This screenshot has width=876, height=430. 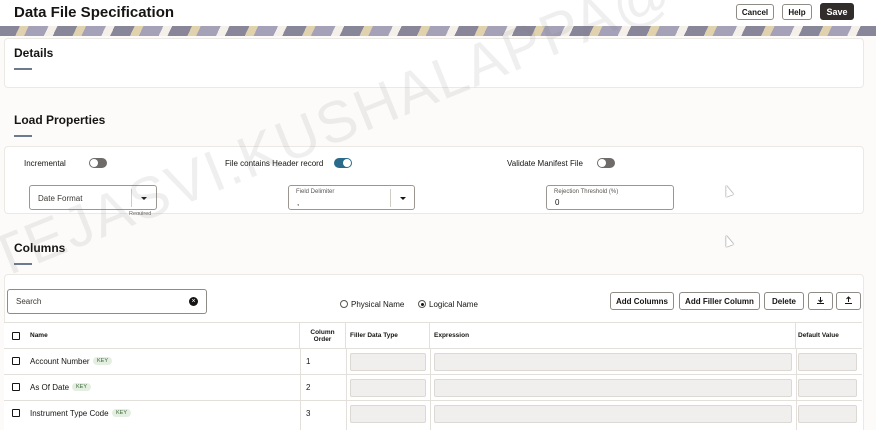 What do you see at coordinates (163, 335) in the screenshot?
I see `header-name: Name` at bounding box center [163, 335].